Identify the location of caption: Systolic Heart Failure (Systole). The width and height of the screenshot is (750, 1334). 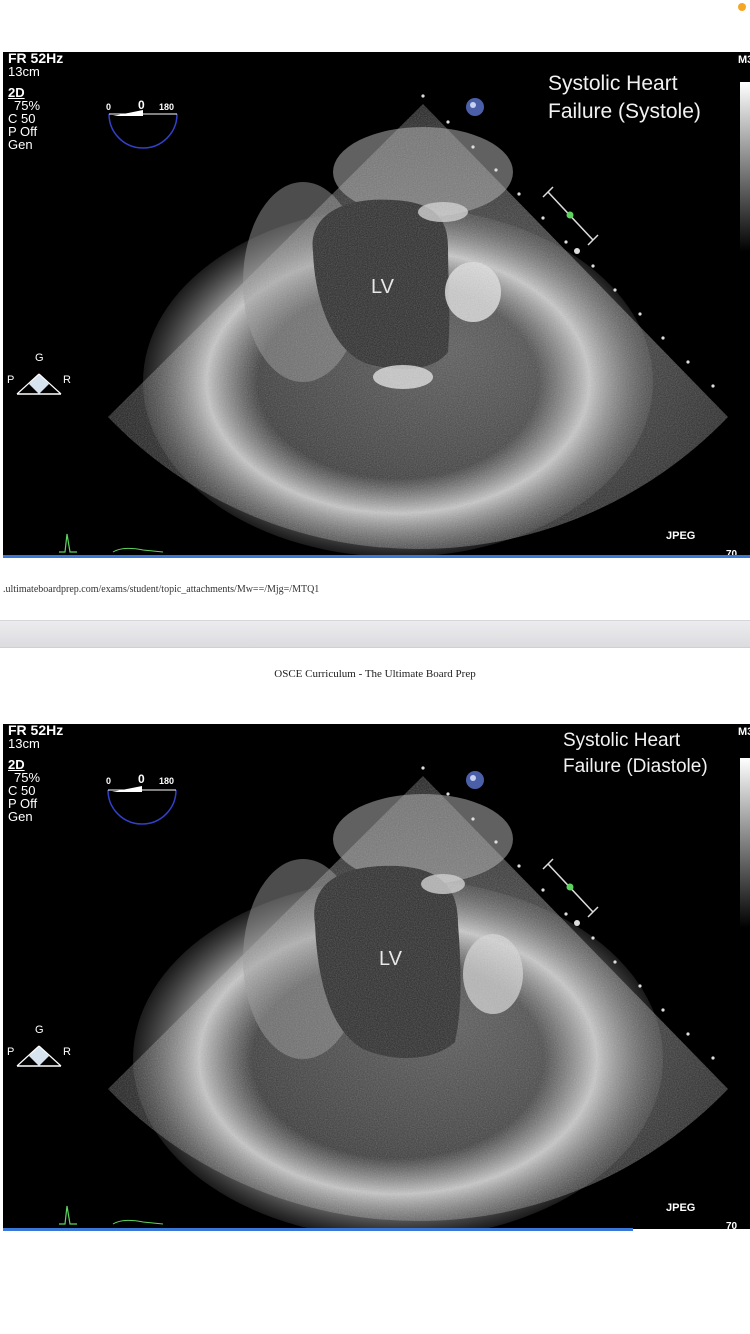
(624, 98).